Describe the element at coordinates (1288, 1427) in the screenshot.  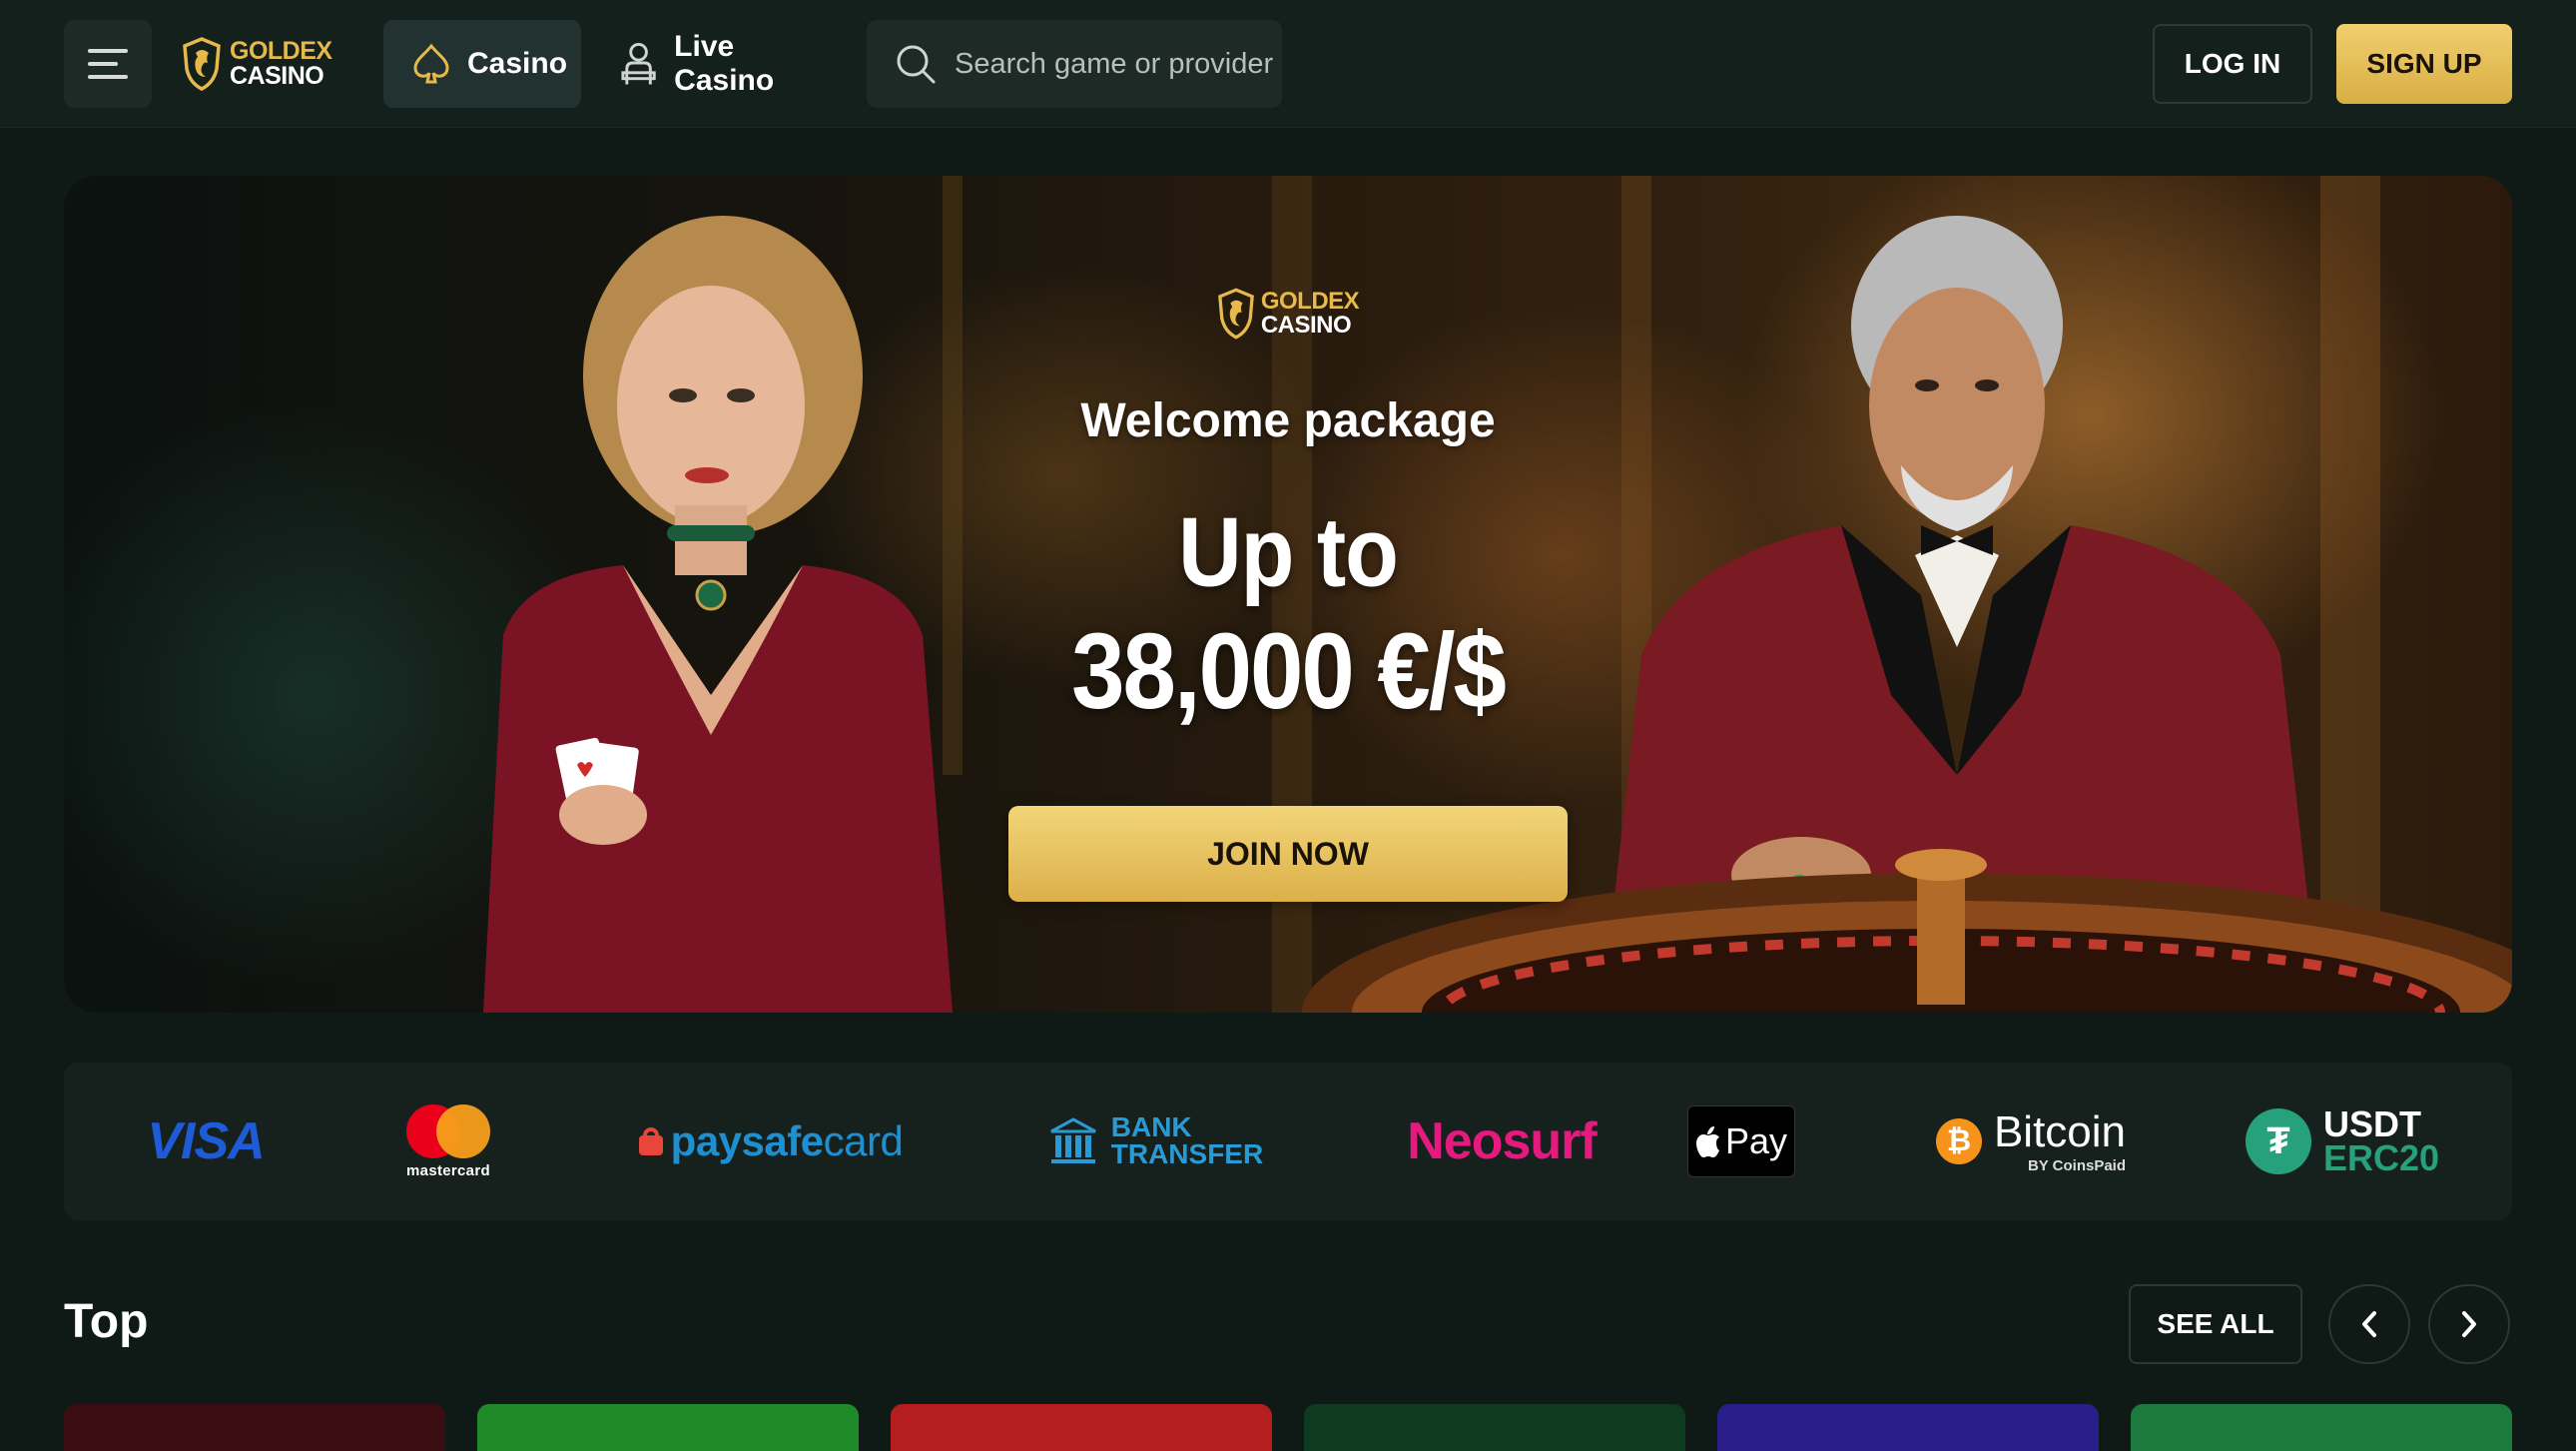
I see `game-tiles-row` at that location.